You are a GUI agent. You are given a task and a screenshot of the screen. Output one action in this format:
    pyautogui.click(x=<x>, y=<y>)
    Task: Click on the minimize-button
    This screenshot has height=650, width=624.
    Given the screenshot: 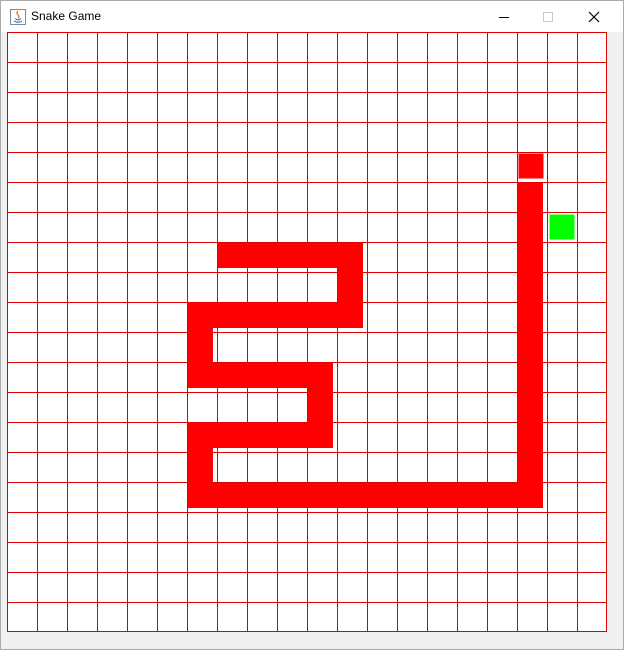 What is the action you would take?
    pyautogui.click(x=504, y=16)
    